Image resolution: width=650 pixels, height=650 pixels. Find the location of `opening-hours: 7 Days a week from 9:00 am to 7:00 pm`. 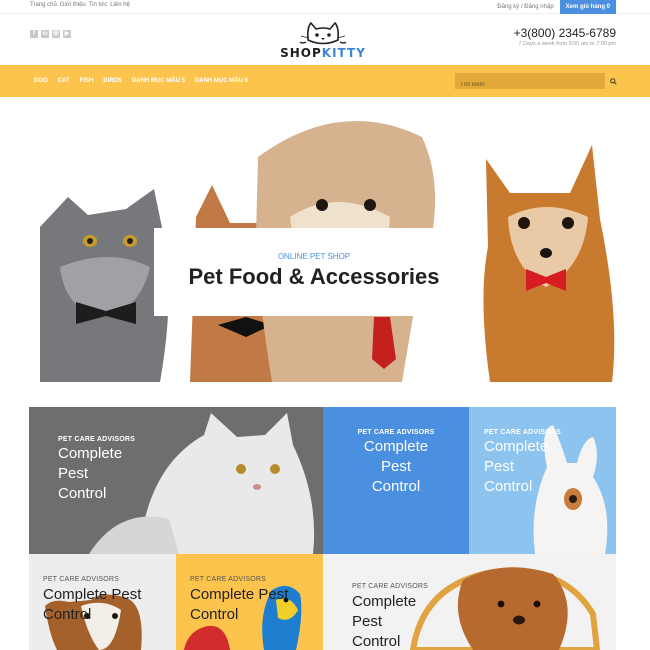

opening-hours: 7 Days a week from 9:00 am to 7:00 pm is located at coordinates (567, 44).